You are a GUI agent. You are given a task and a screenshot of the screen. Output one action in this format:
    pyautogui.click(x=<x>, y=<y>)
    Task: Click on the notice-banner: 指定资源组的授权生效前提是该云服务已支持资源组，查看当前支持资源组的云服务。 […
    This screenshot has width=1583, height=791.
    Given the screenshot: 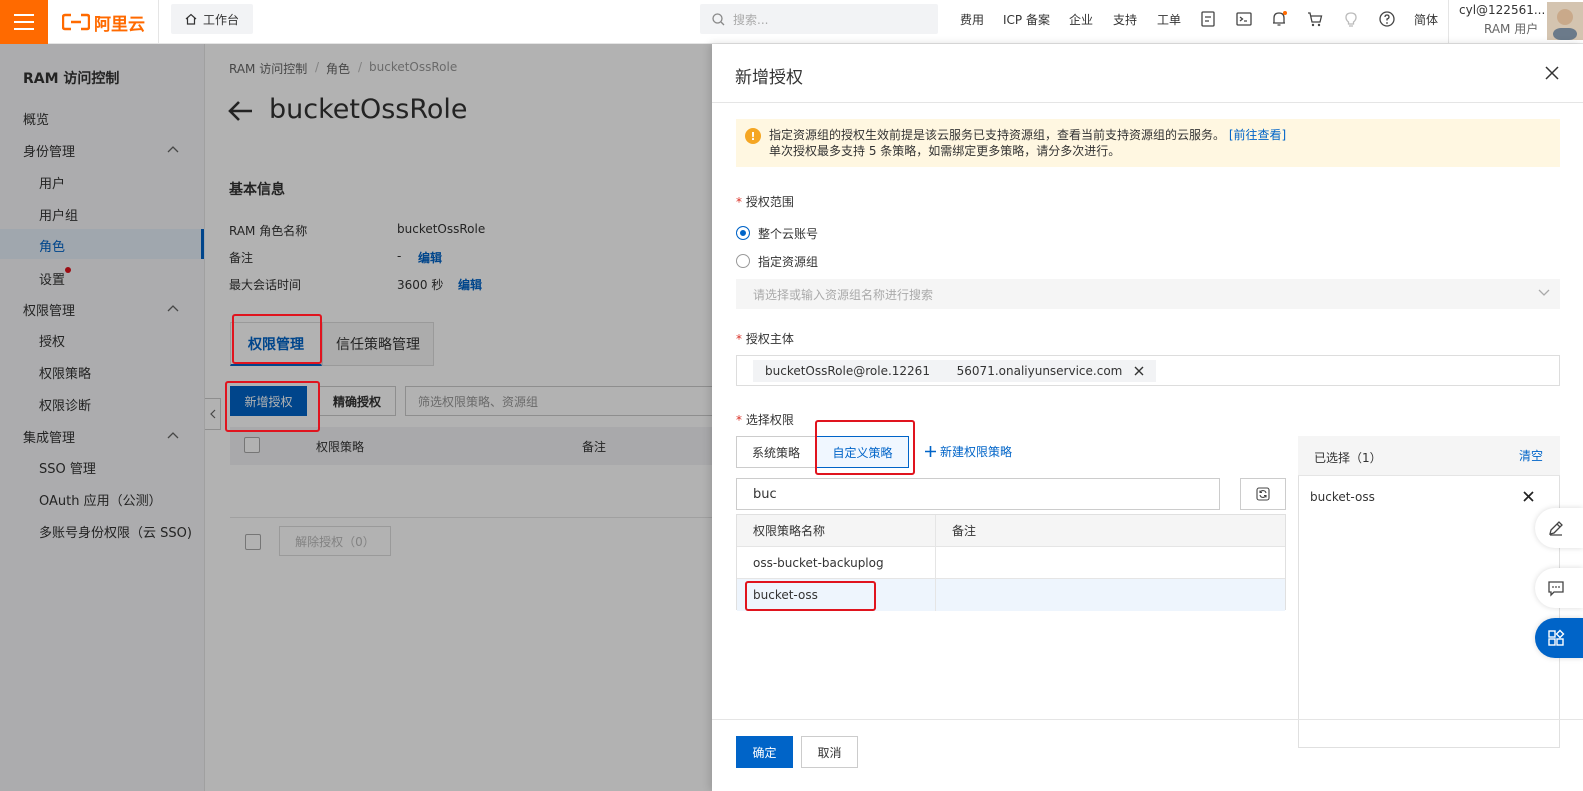 What is the action you would take?
    pyautogui.click(x=1148, y=143)
    